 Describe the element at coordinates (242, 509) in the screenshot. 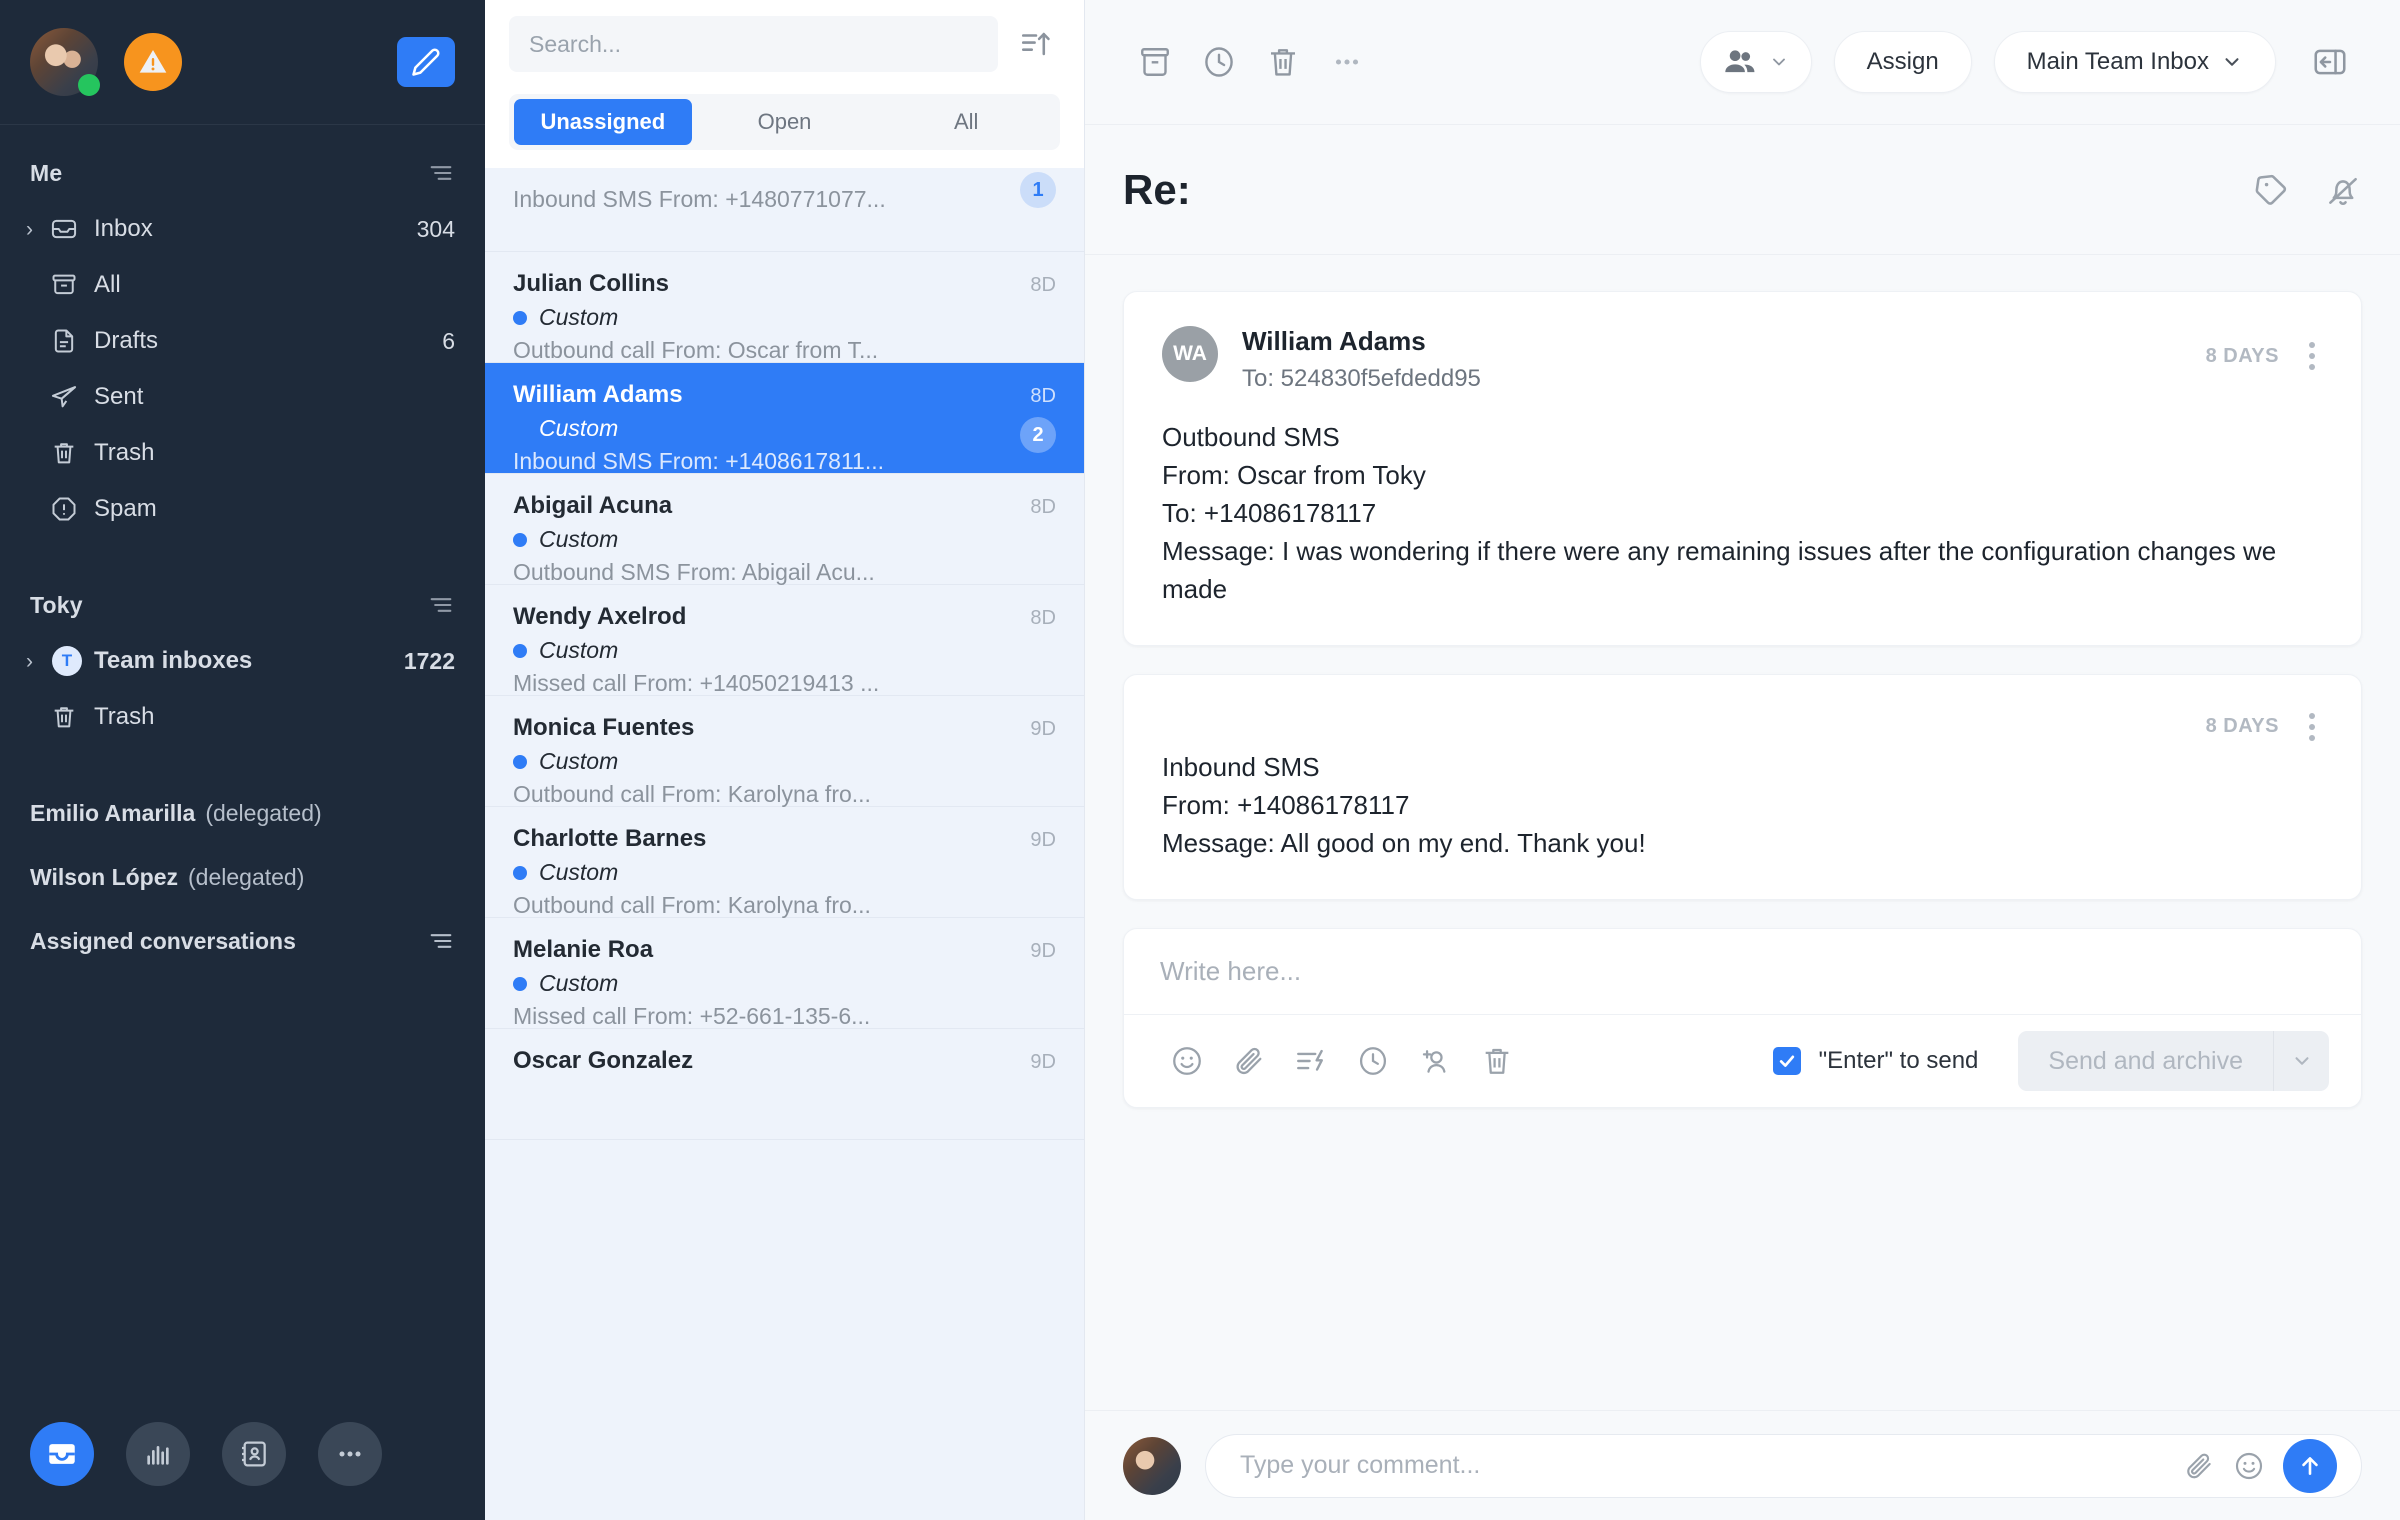

I see `sidebar-item-spam: › Spam` at that location.